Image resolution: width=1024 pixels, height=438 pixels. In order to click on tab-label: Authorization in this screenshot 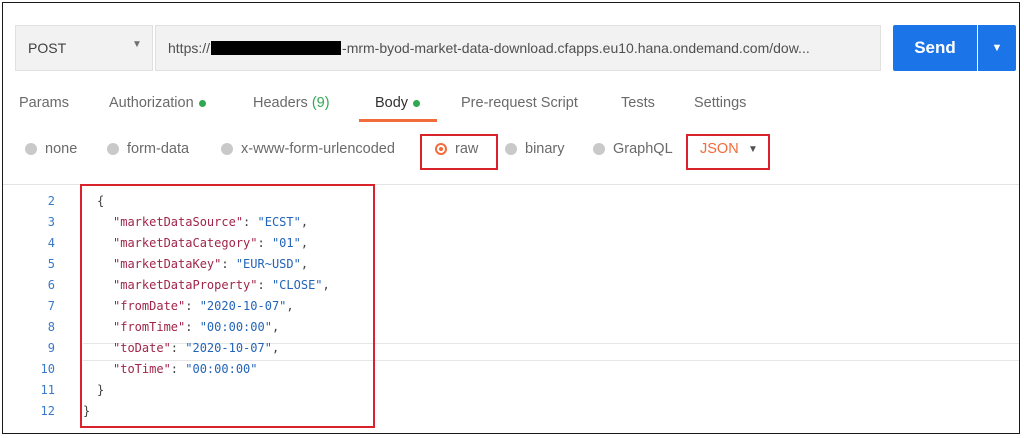, I will do `click(151, 103)`.